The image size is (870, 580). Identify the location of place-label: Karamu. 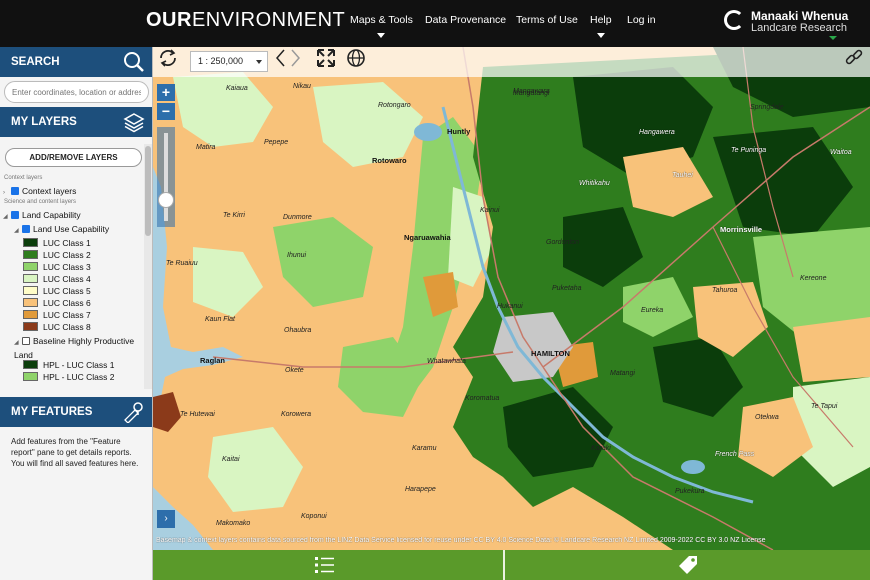
(424, 448).